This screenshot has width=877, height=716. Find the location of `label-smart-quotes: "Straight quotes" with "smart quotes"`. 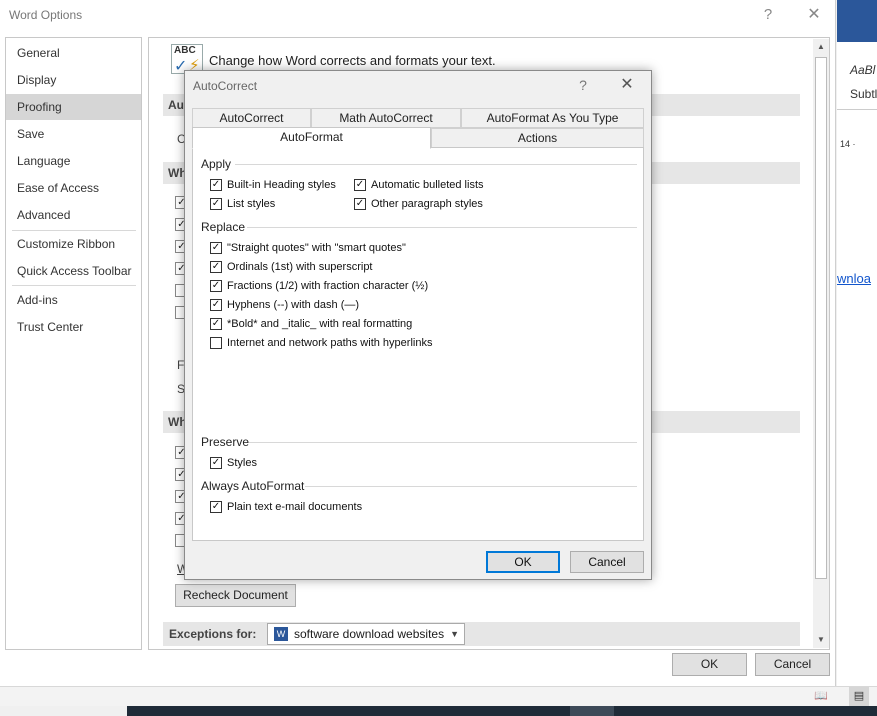

label-smart-quotes: "Straight quotes" with "smart quotes" is located at coordinates (316, 248).